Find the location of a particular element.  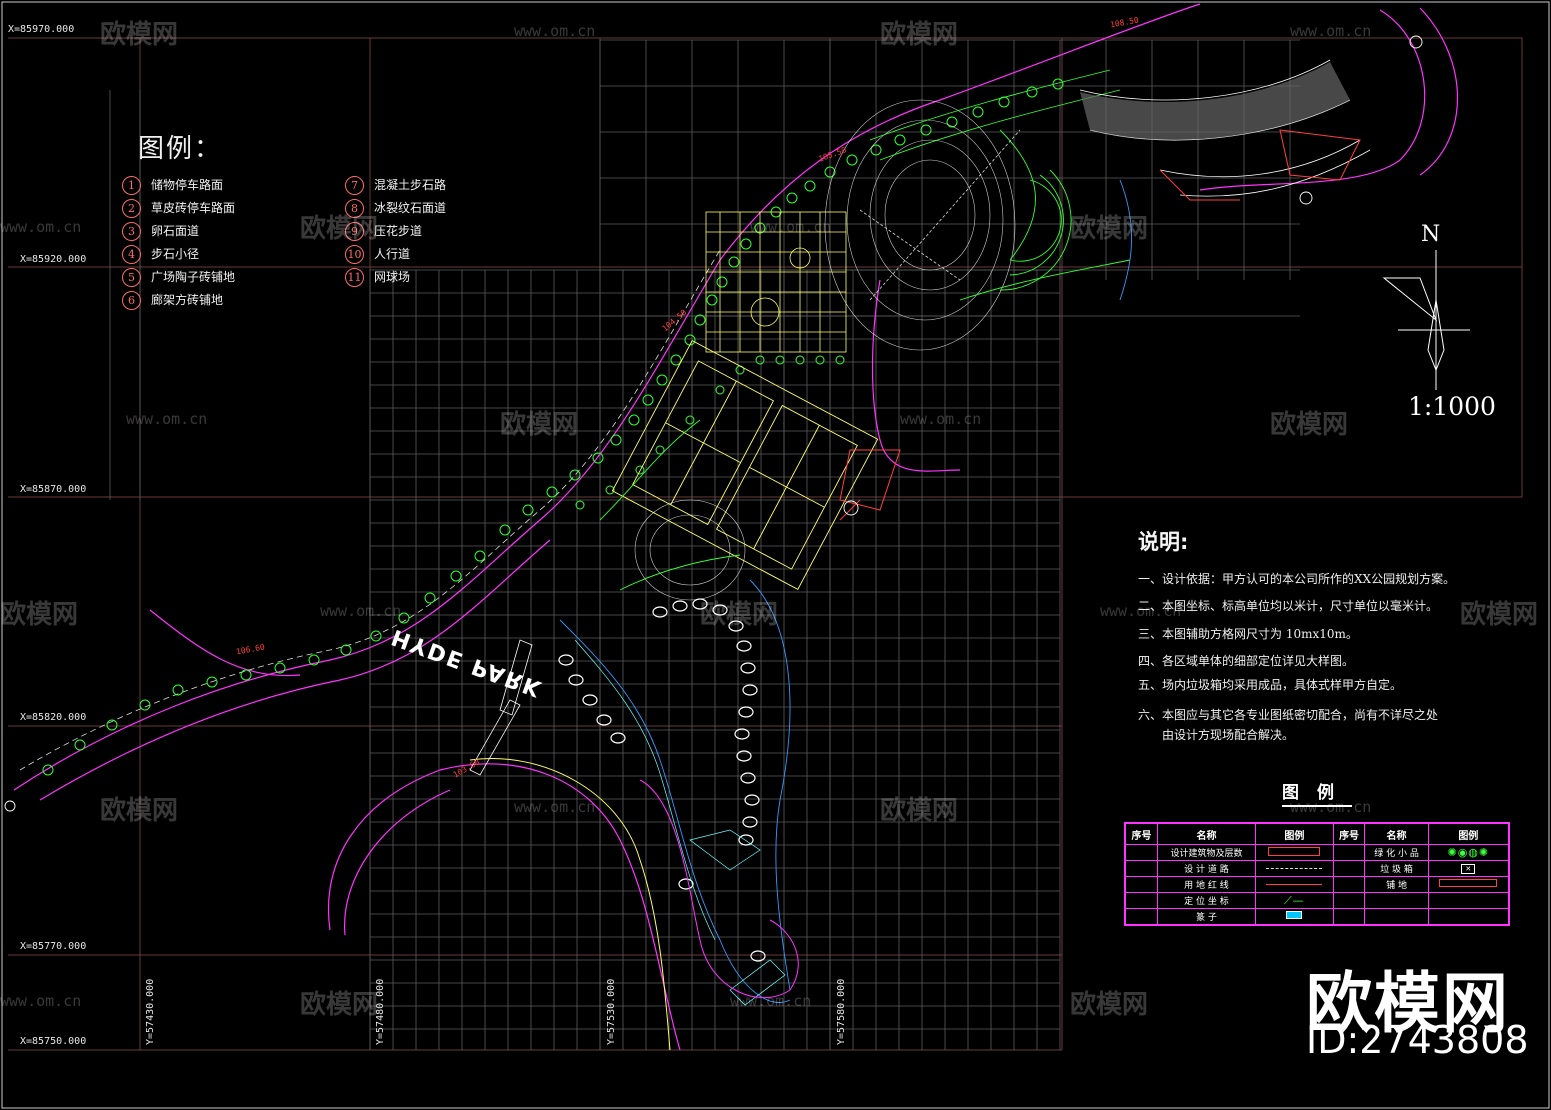

building-symbol is located at coordinates (1294, 852).